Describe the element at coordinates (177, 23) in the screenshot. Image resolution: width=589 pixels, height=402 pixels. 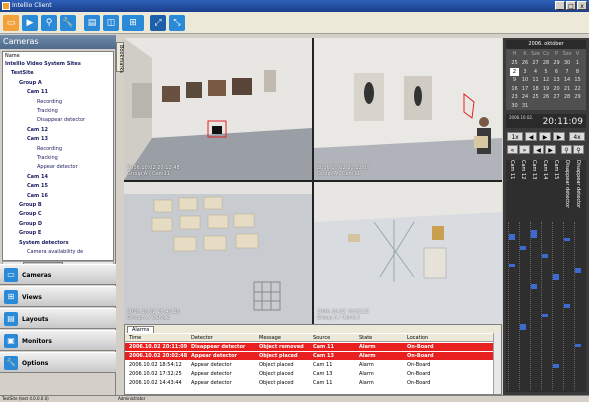
I see `resize-icon: ⤡` at that location.